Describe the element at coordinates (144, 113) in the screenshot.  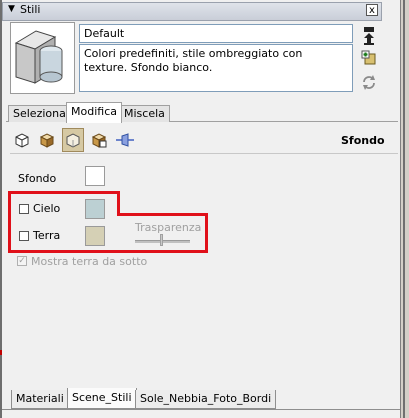
I see `tab-miscela: Miscela` at that location.